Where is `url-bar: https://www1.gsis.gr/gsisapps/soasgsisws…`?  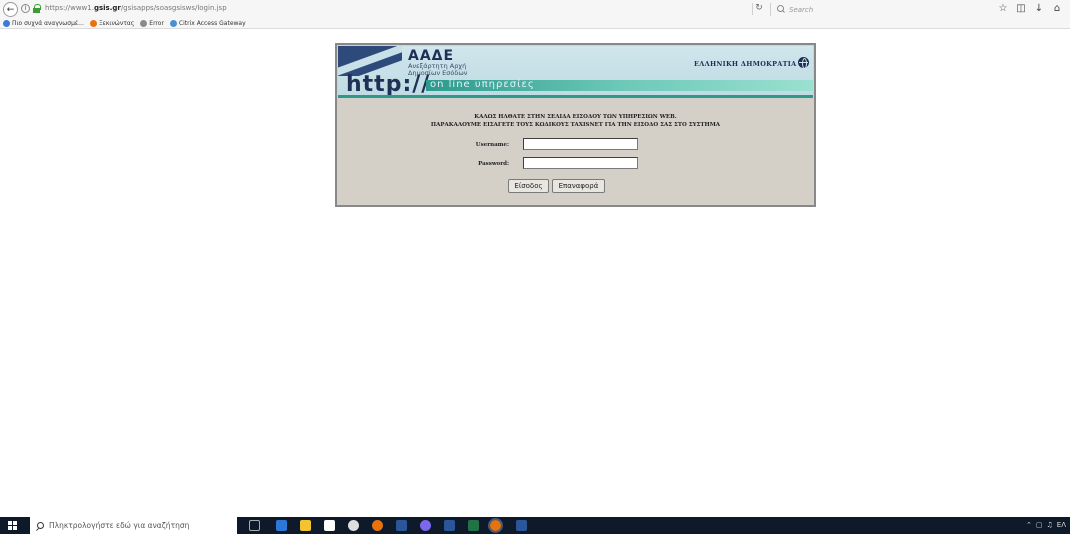
url-bar: https://www1.gsis.gr/gsisapps/soasgsisws… is located at coordinates (136, 8).